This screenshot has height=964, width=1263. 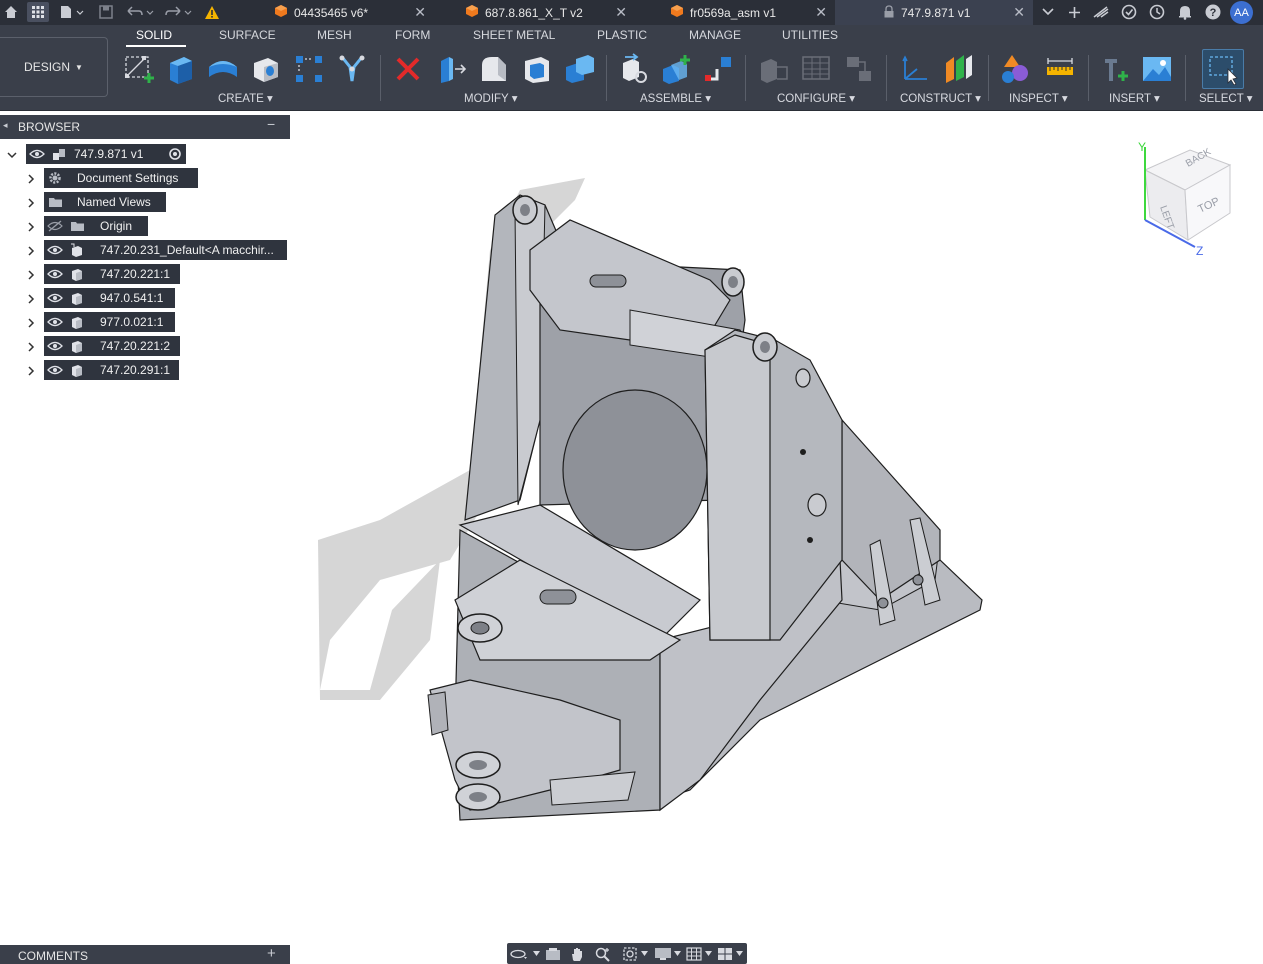 I want to click on browser-item-chip: 747.20.221:2, so click(x=112, y=346).